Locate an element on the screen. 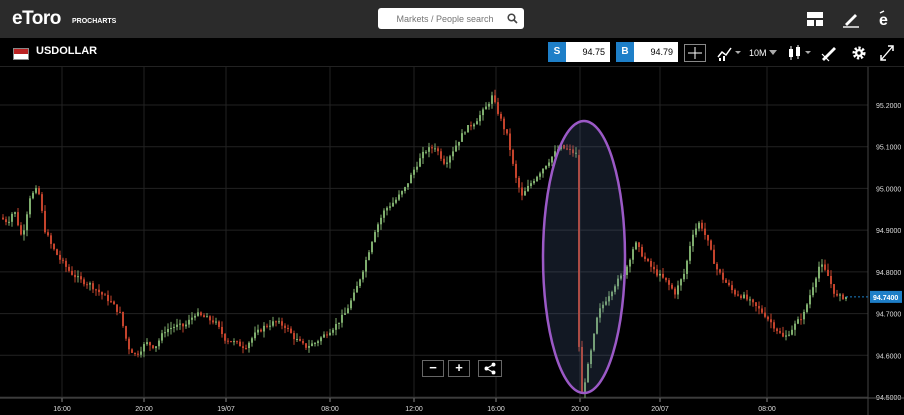  search-box is located at coordinates (451, 18).